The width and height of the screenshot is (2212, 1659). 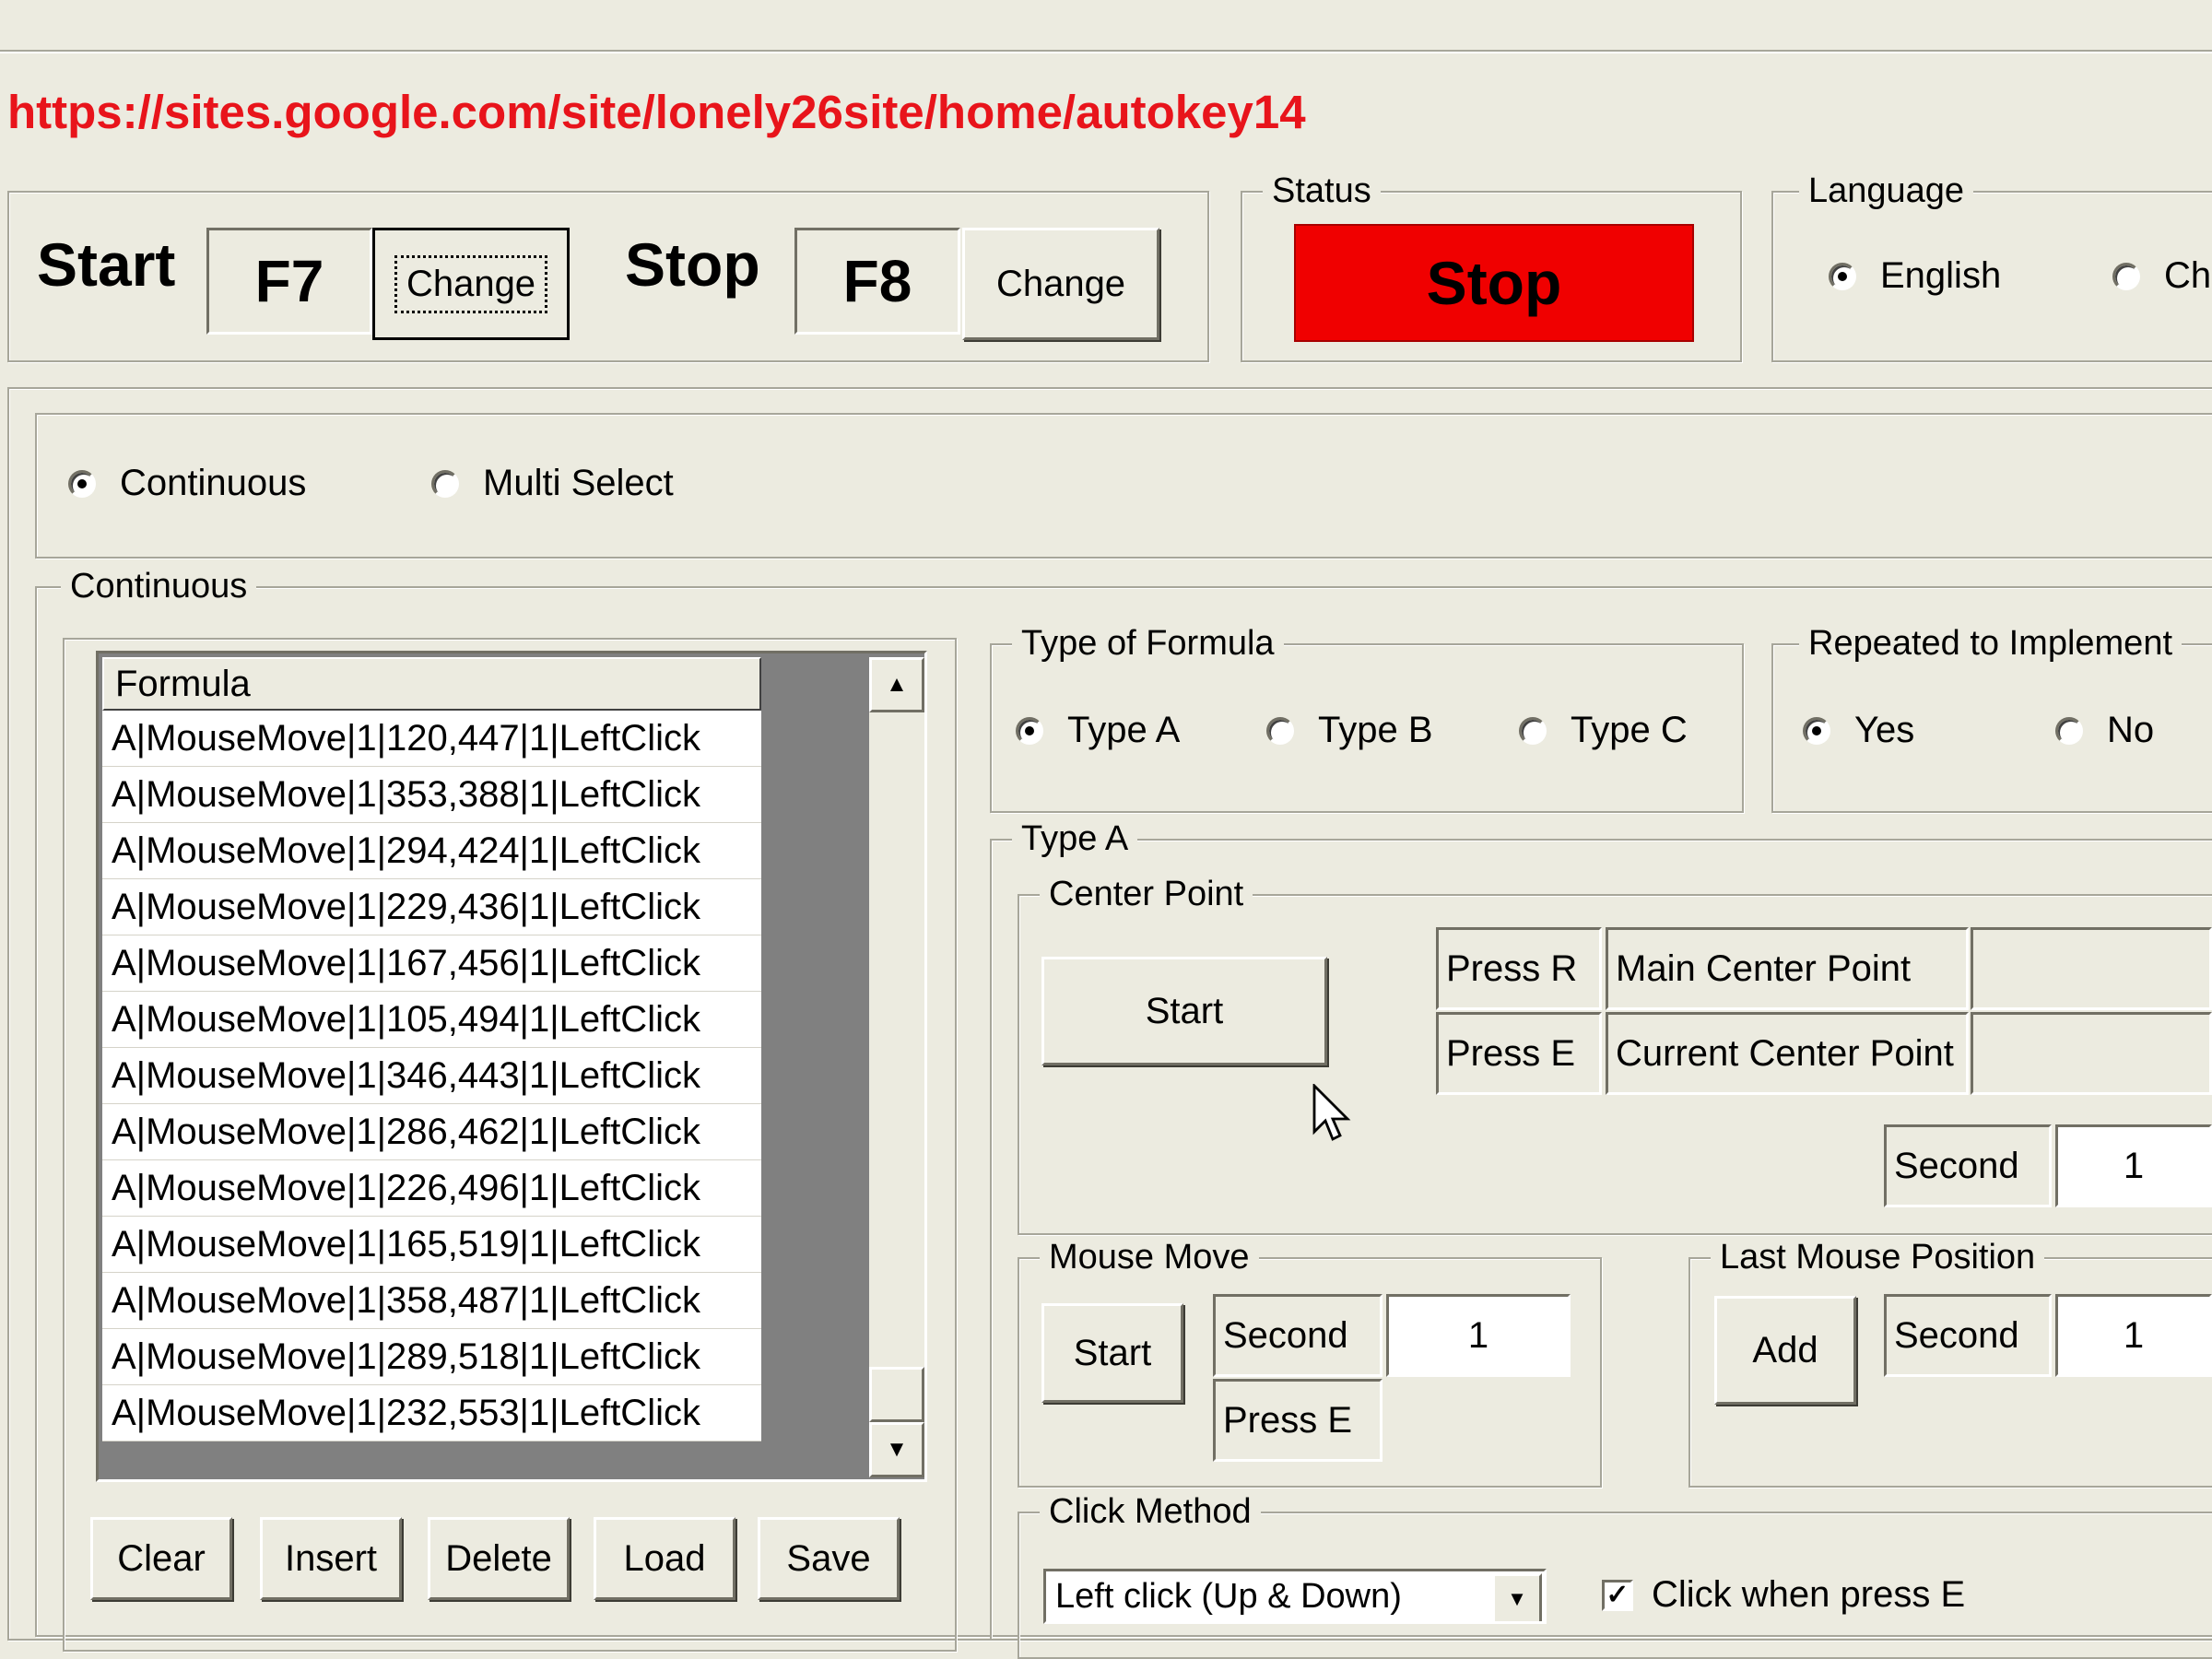 I want to click on last-mouse-second-label: Second, so click(x=1968, y=1335).